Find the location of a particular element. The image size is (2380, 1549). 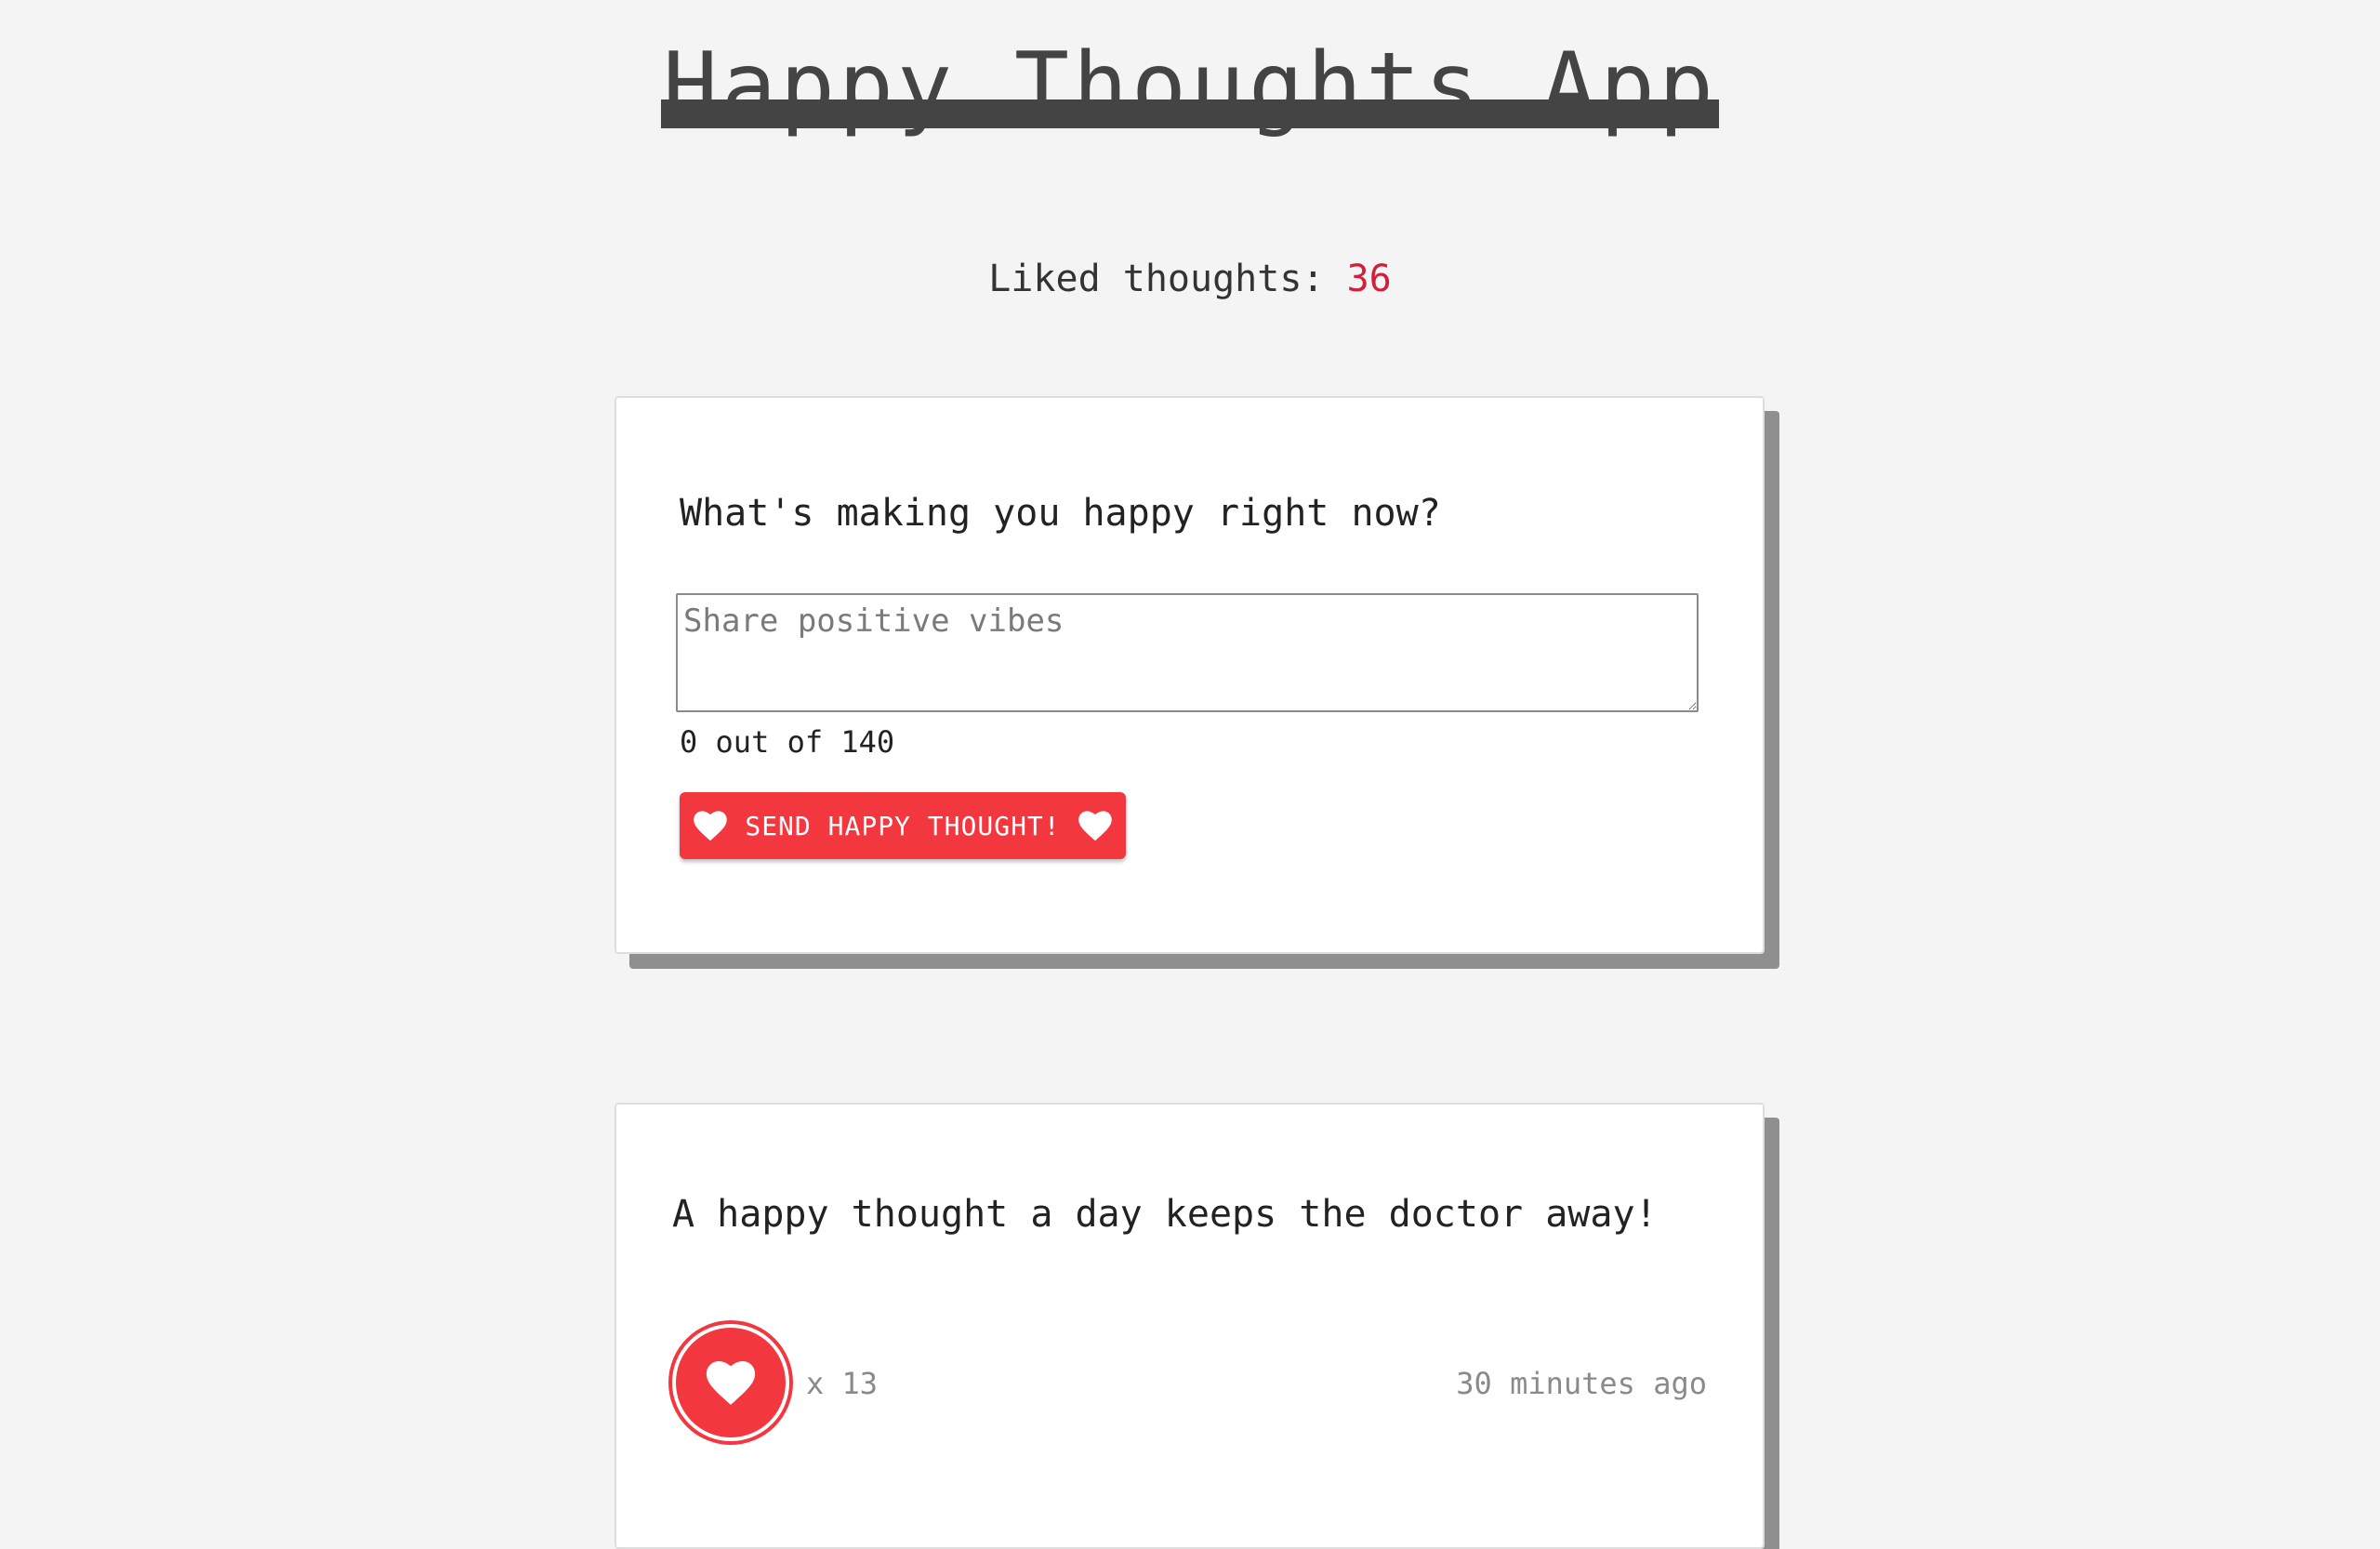

thought-input is located at coordinates (1187, 652).